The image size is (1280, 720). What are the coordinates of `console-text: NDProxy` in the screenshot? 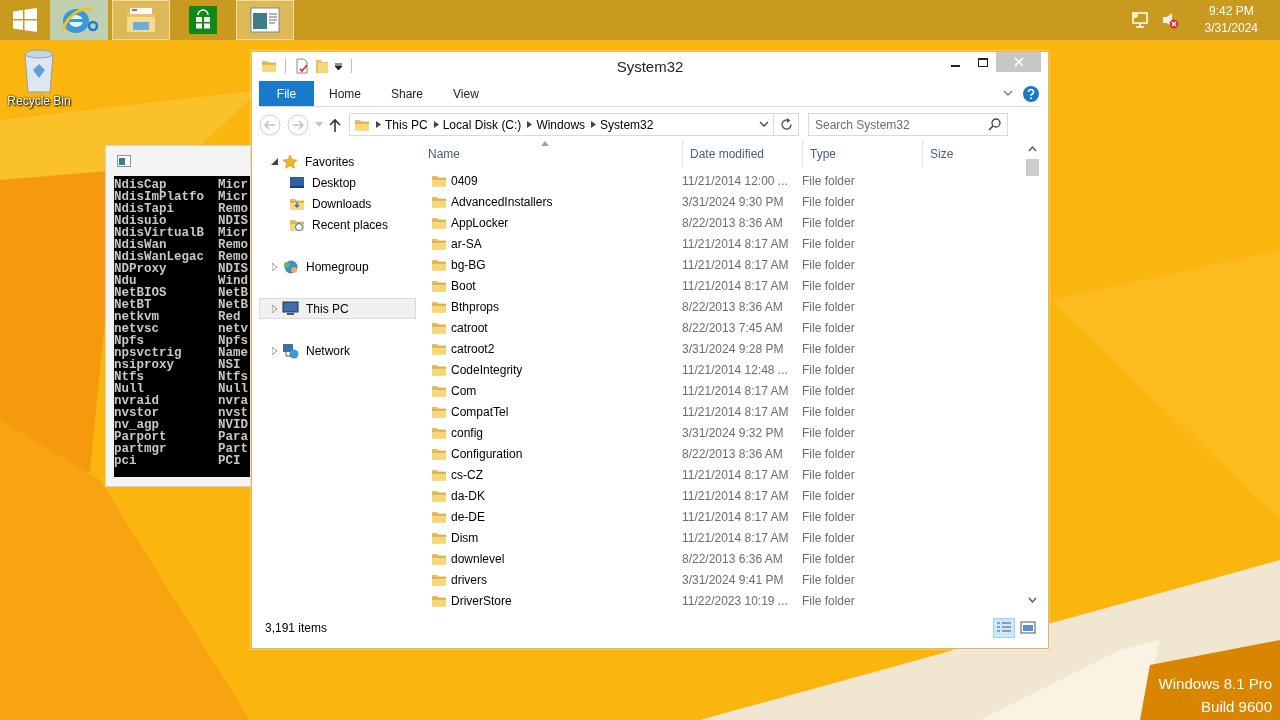 It's located at (140, 269).